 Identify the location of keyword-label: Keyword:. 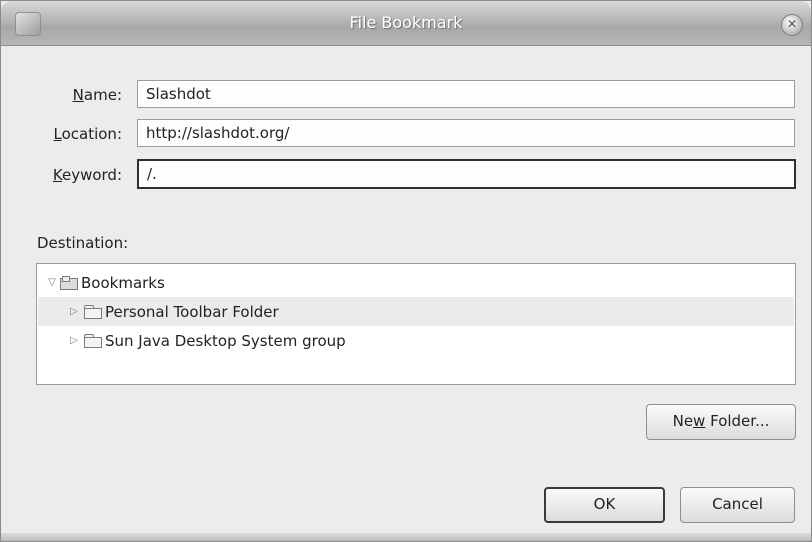
(71, 175).